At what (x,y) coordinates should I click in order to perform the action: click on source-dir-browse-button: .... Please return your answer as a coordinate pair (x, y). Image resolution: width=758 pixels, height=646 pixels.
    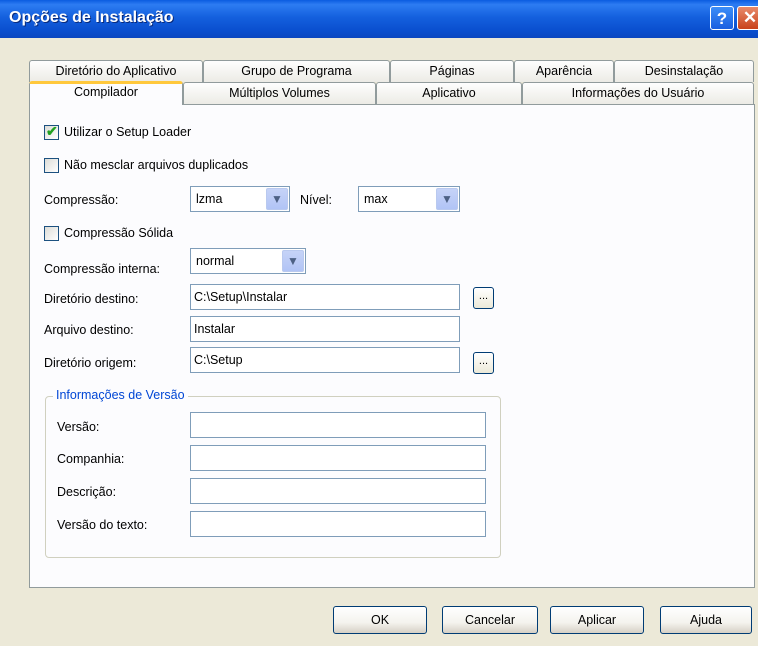
    Looking at the image, I should click on (483, 363).